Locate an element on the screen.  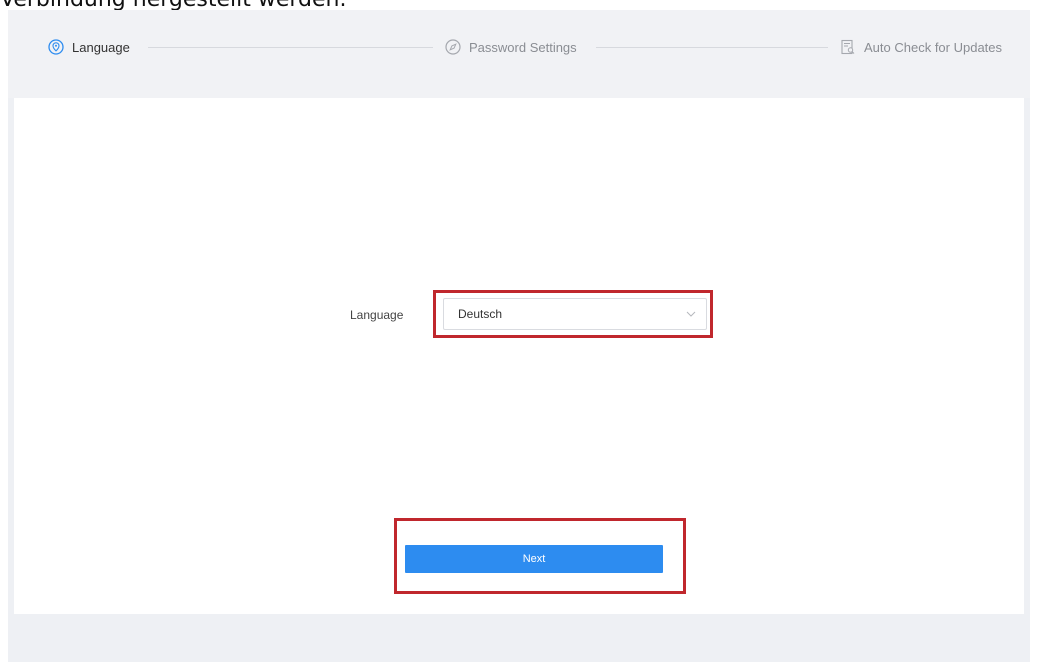
step-updates-label: Auto Check for Updates is located at coordinates (933, 47).